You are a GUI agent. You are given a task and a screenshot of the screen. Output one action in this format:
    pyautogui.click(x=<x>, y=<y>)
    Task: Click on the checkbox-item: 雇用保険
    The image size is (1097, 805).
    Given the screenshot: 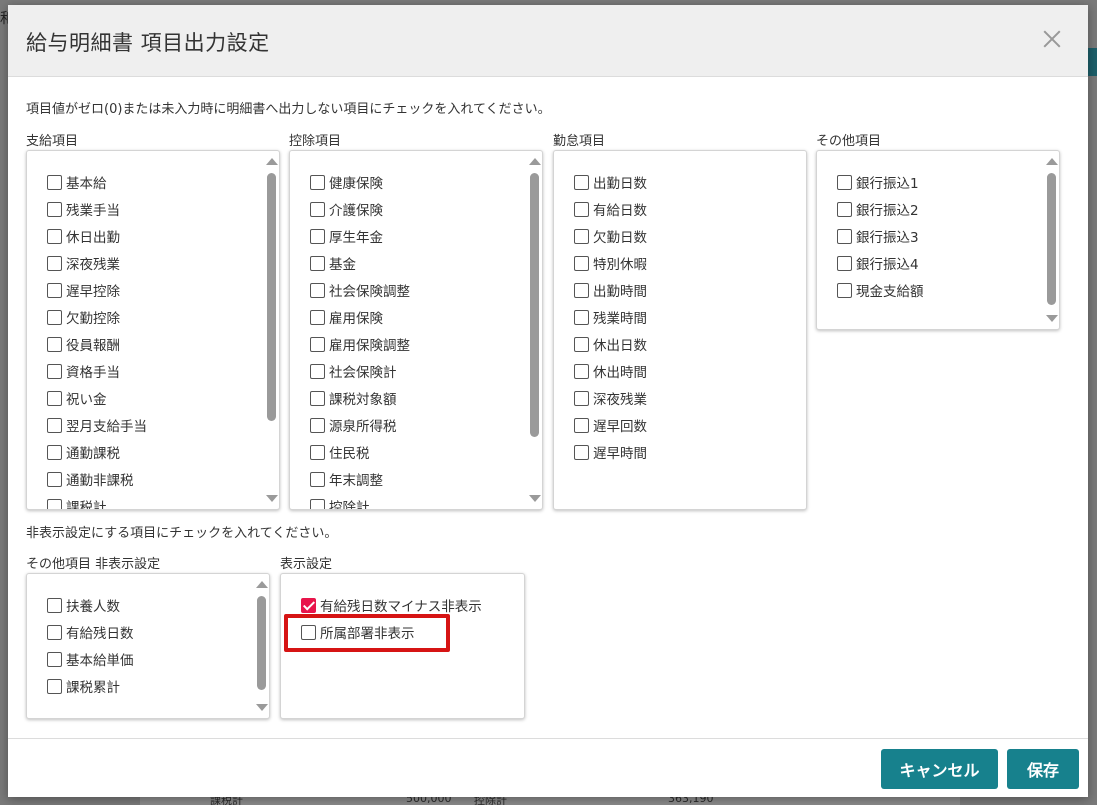 What is the action you would take?
    pyautogui.click(x=346, y=317)
    